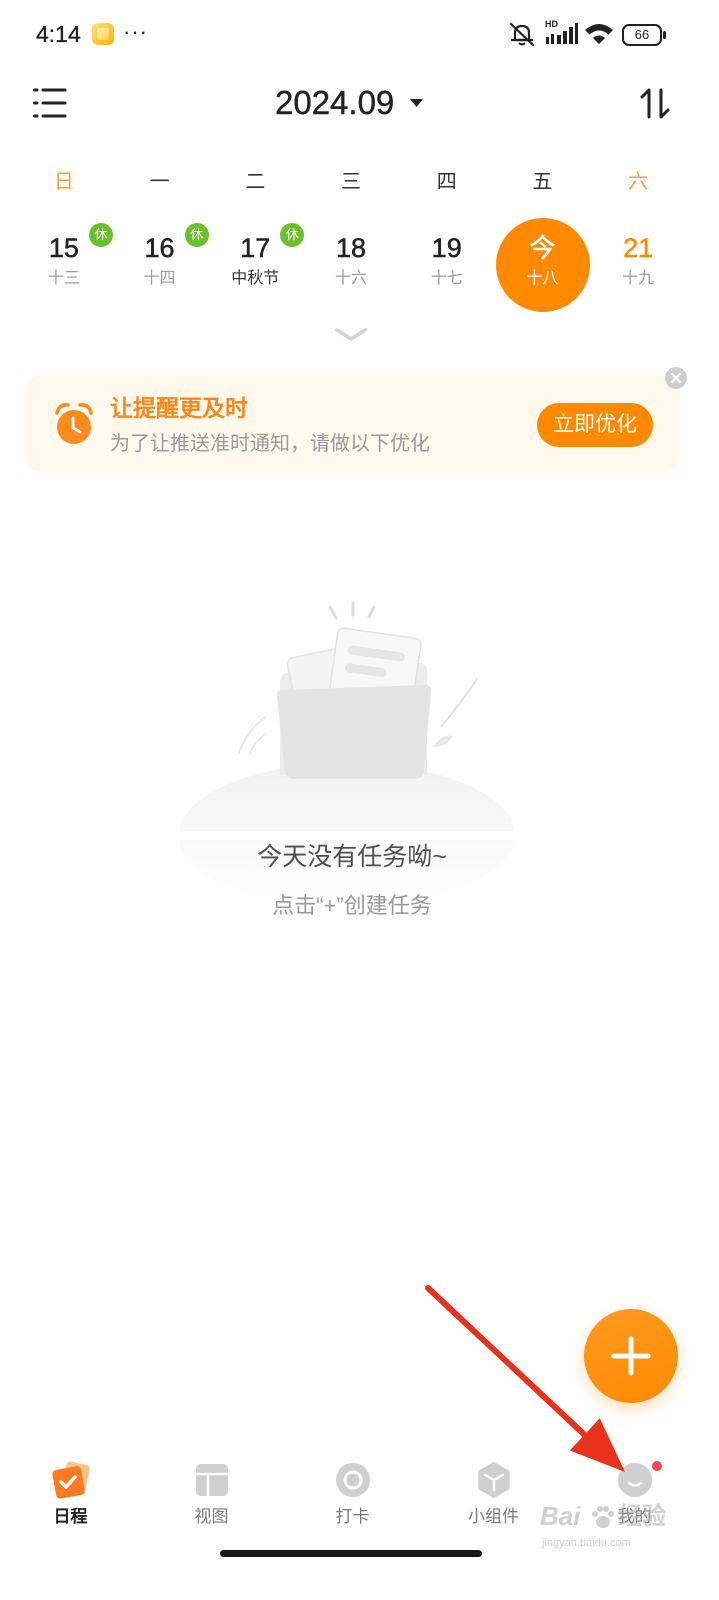  What do you see at coordinates (542, 278) in the screenshot?
I see `lunar-date: 十八` at bounding box center [542, 278].